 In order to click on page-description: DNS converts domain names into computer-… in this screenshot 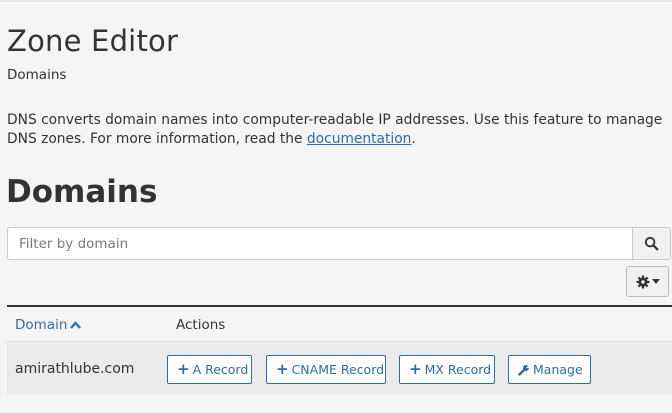, I will do `click(337, 130)`.